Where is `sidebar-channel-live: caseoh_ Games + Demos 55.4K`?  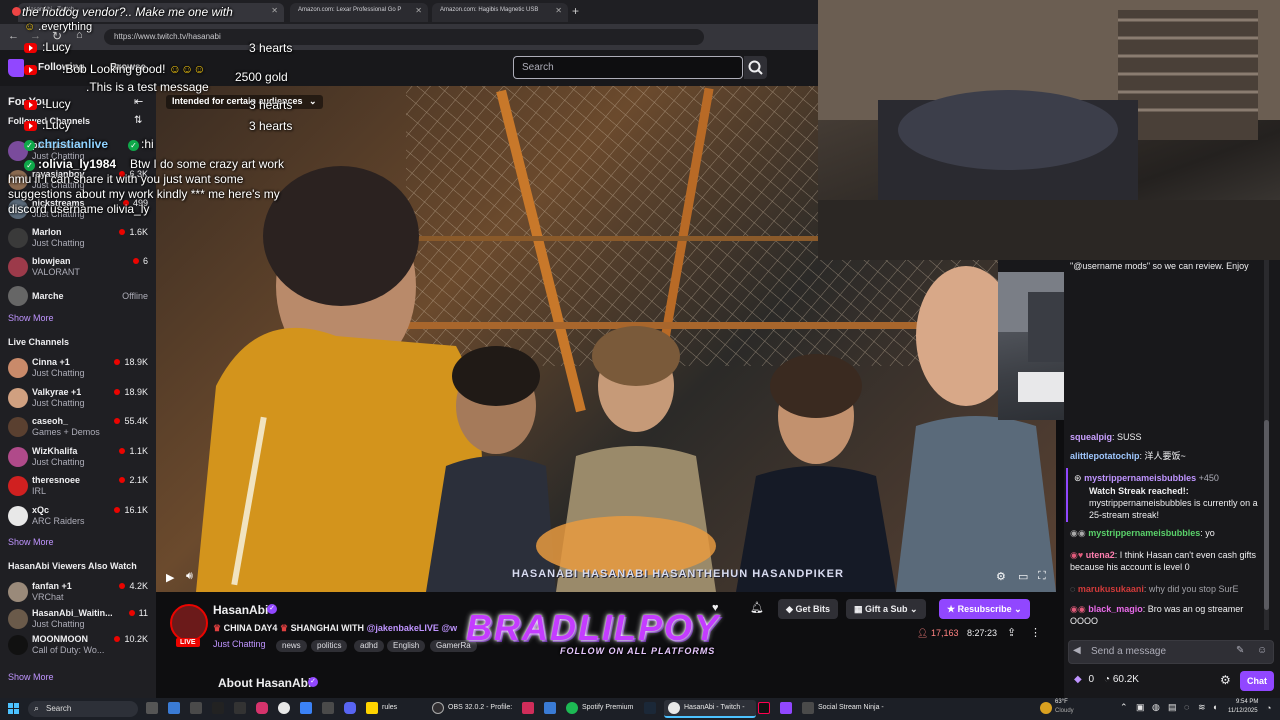 sidebar-channel-live: caseoh_ Games + Demos 55.4K is located at coordinates (78, 428).